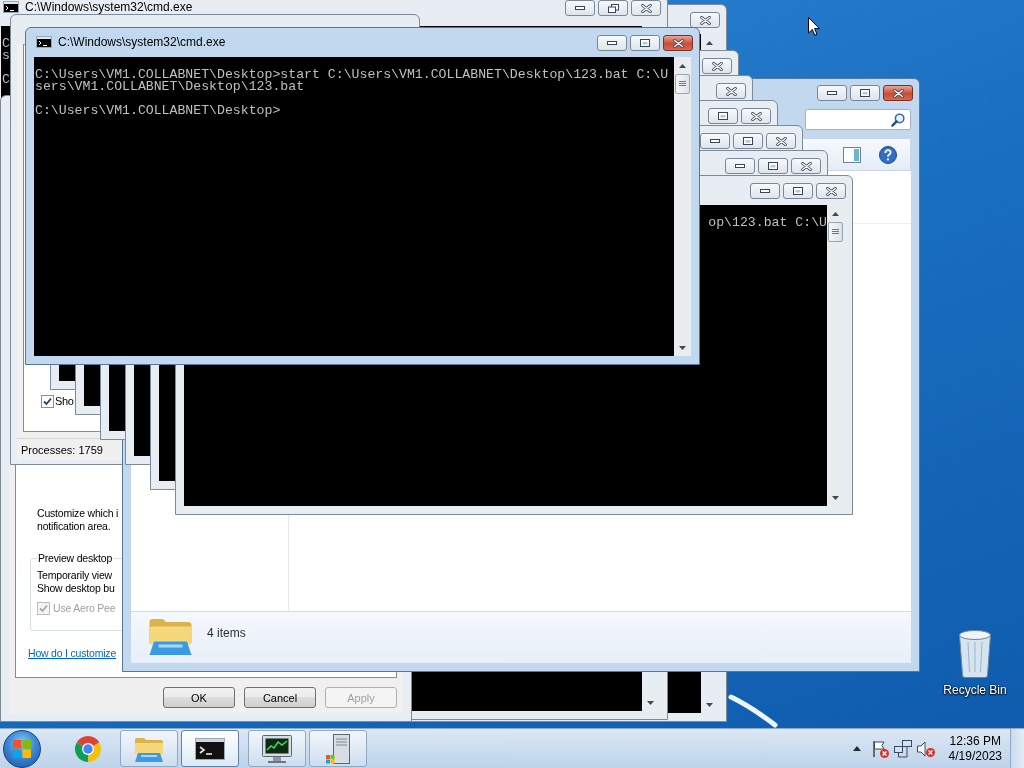 This screenshot has height=768, width=1024. I want to click on mouse-pointer-icon, so click(814, 26).